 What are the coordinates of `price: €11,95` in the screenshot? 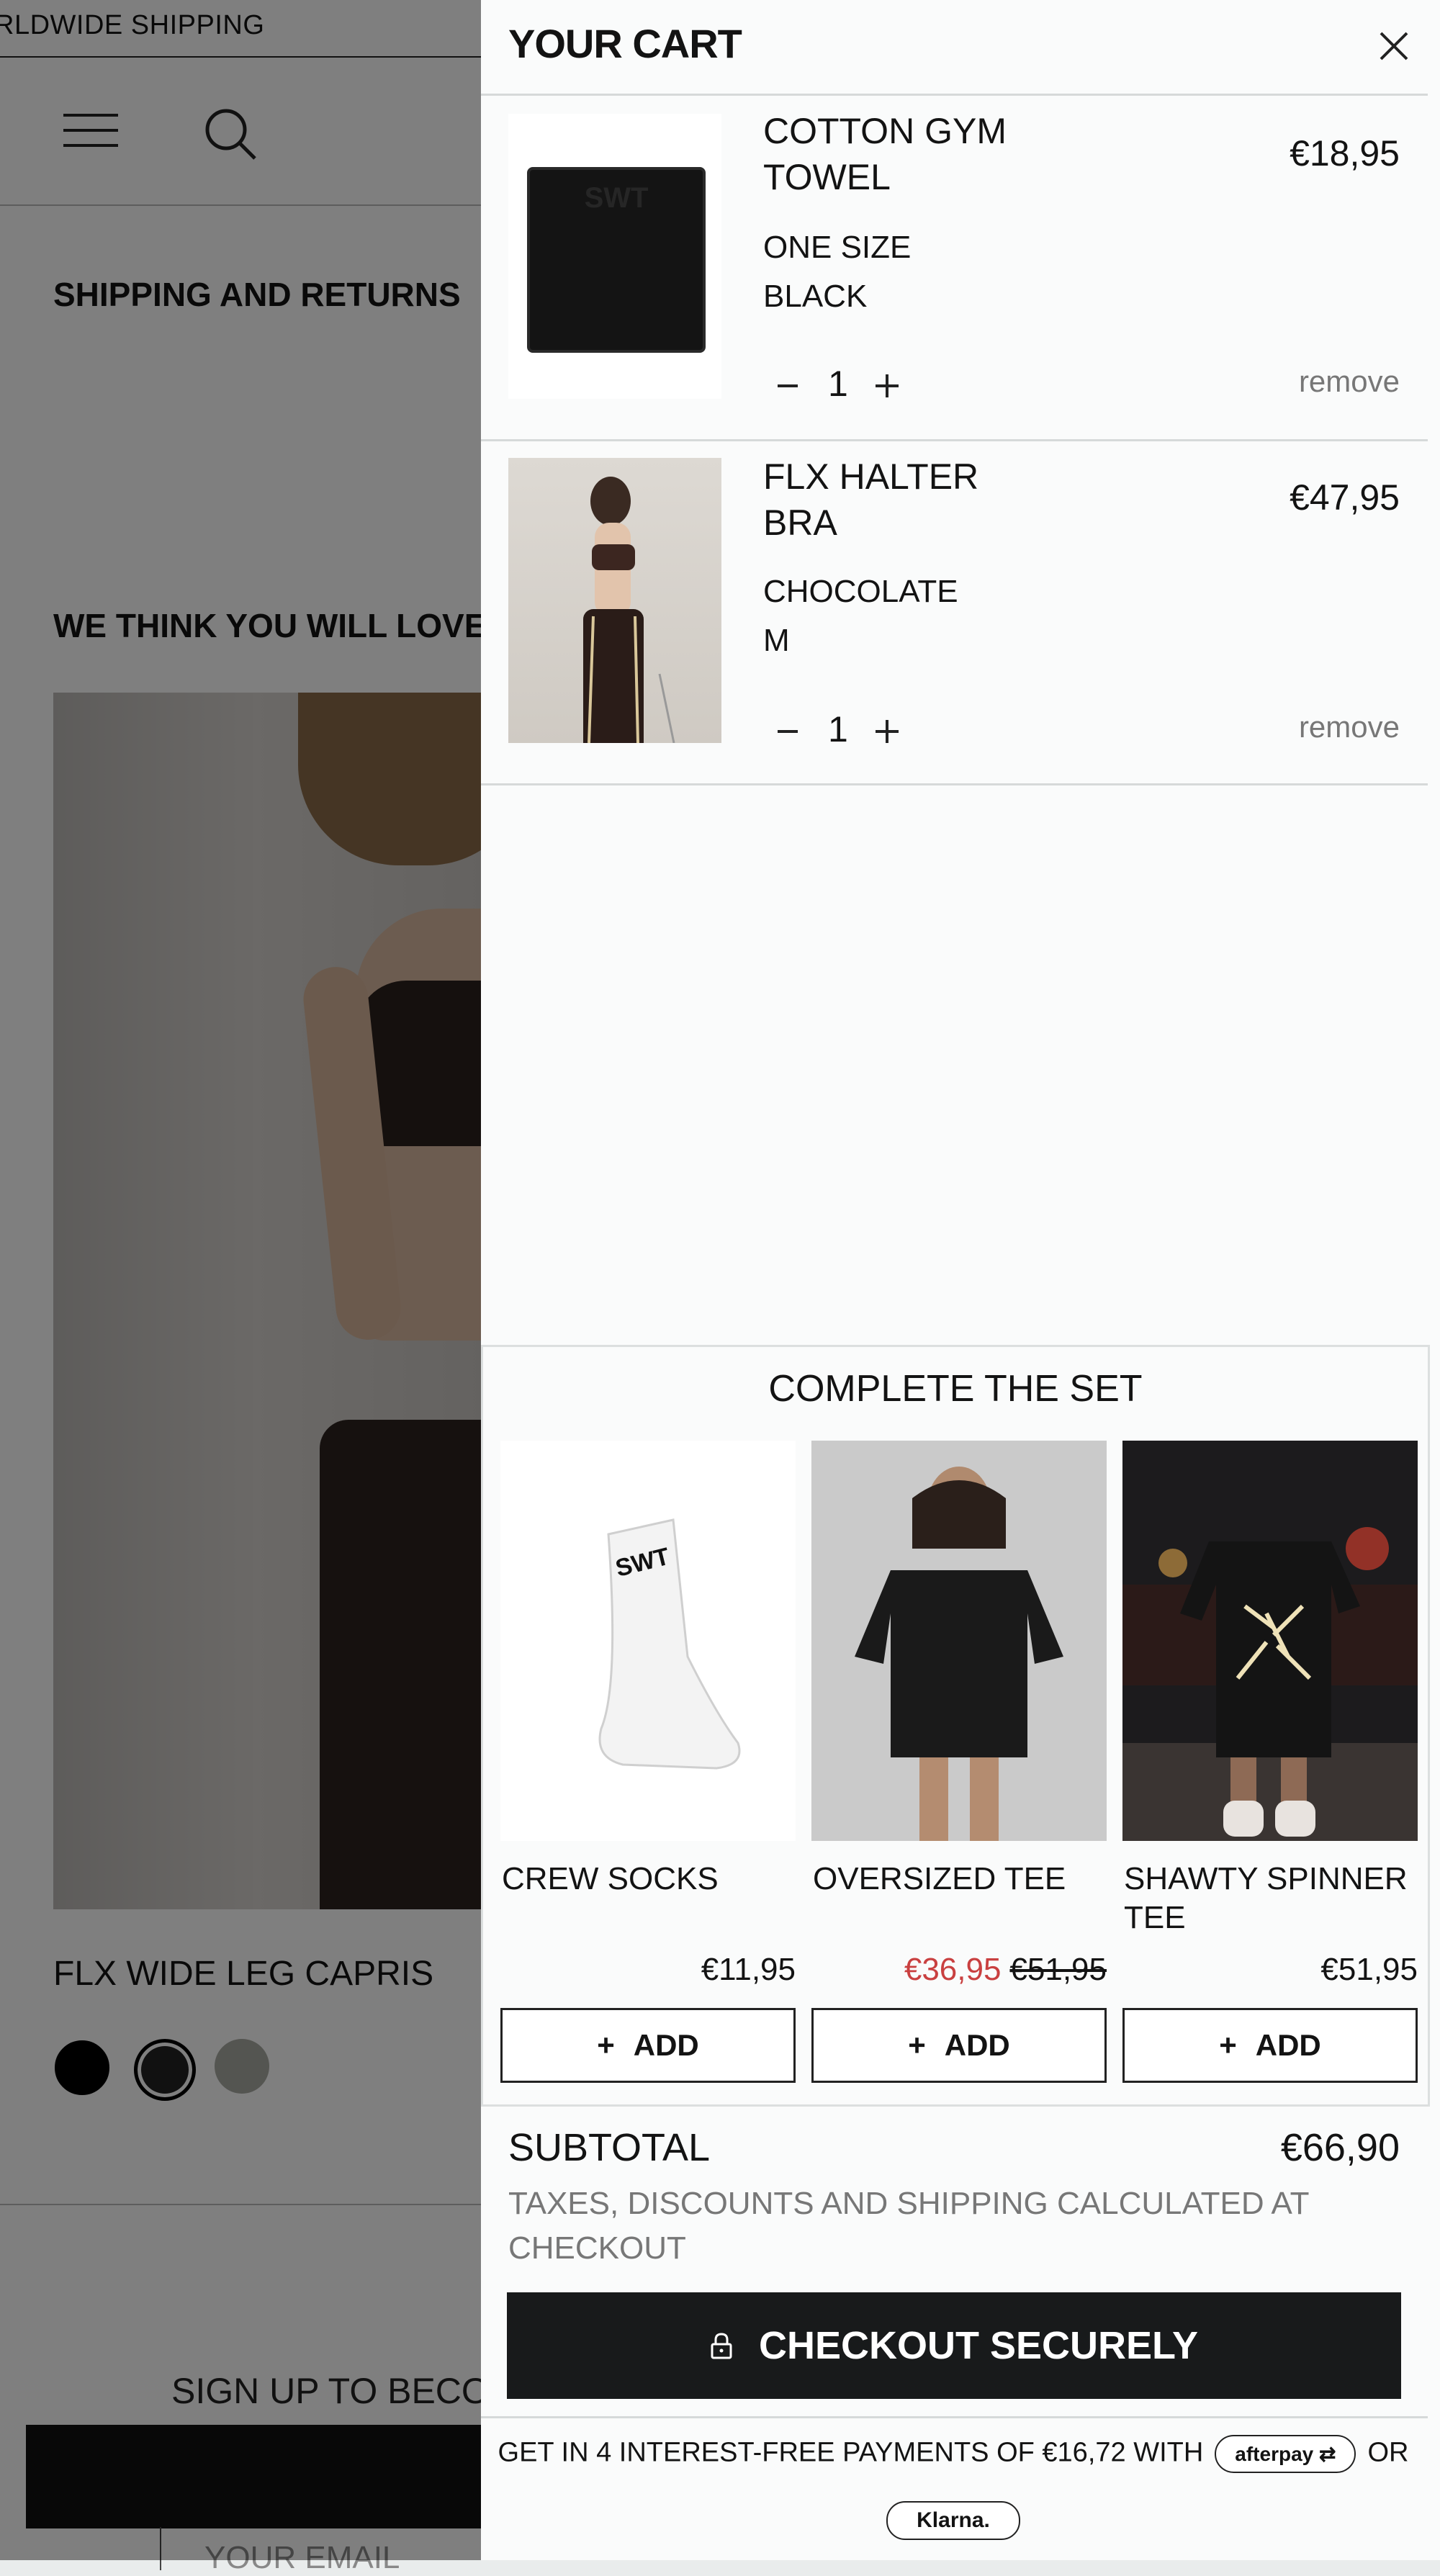 It's located at (748, 1969).